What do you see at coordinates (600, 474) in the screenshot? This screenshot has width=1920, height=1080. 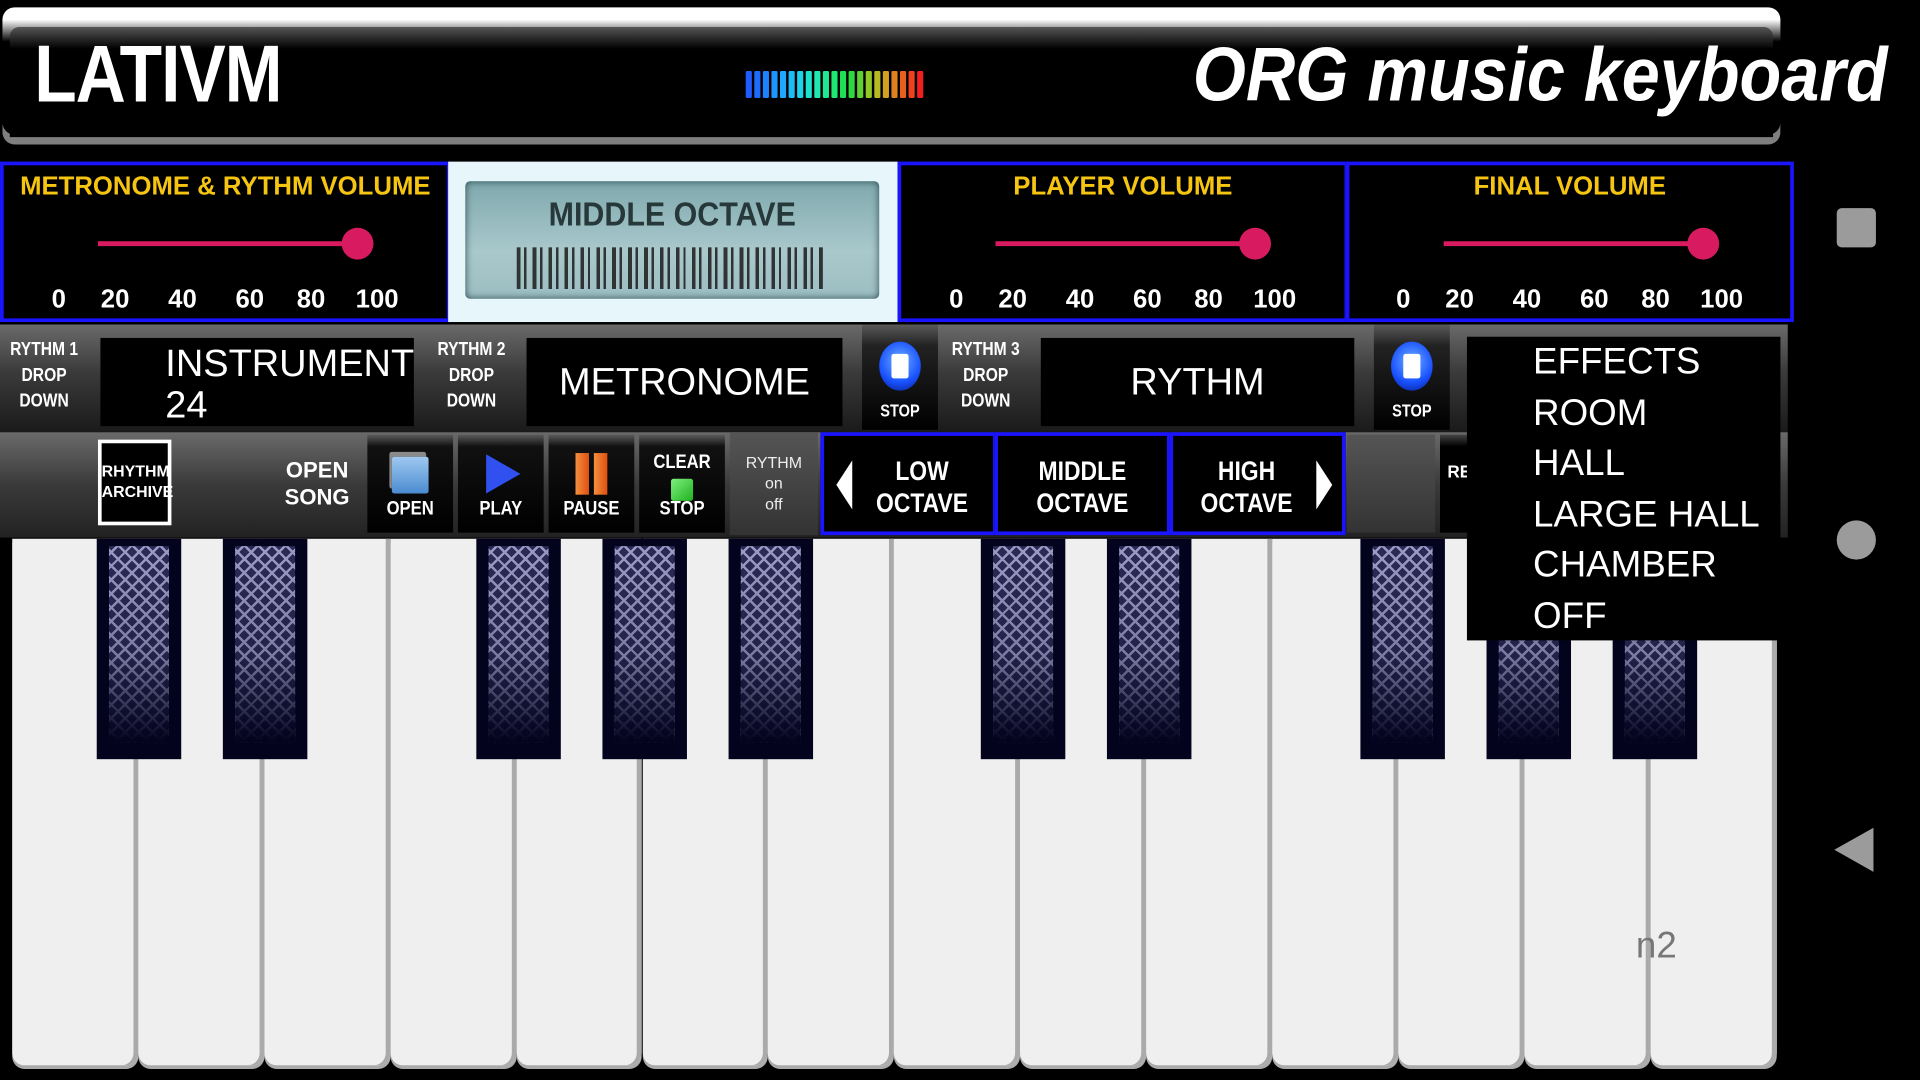 I see `pause-icon-bar` at bounding box center [600, 474].